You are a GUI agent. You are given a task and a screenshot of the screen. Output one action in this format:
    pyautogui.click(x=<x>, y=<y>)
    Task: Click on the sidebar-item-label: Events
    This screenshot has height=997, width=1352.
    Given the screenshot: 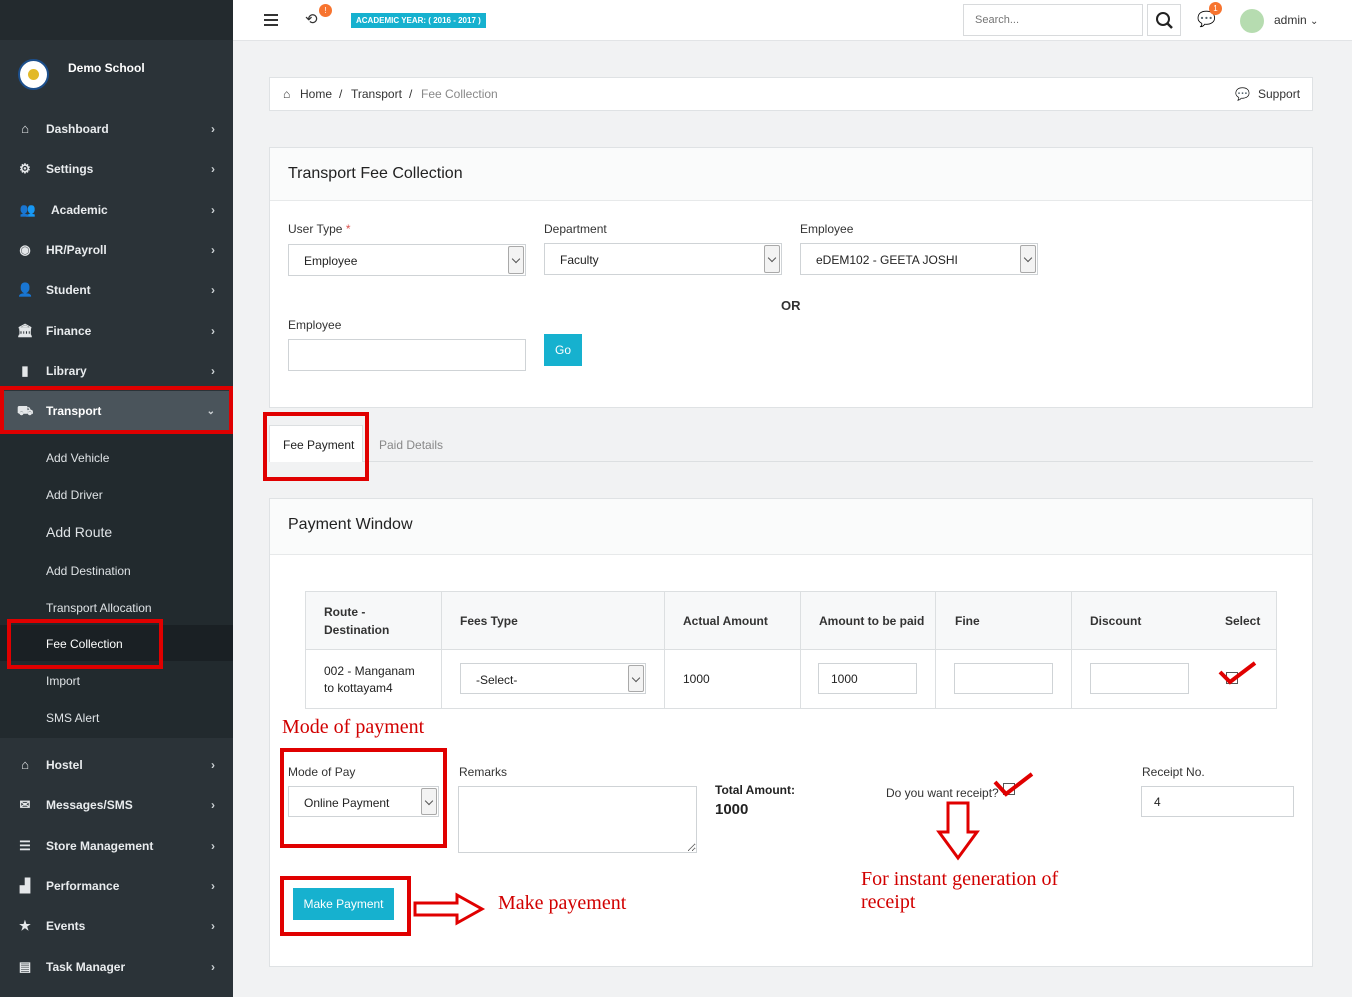 What is the action you would take?
    pyautogui.click(x=66, y=926)
    